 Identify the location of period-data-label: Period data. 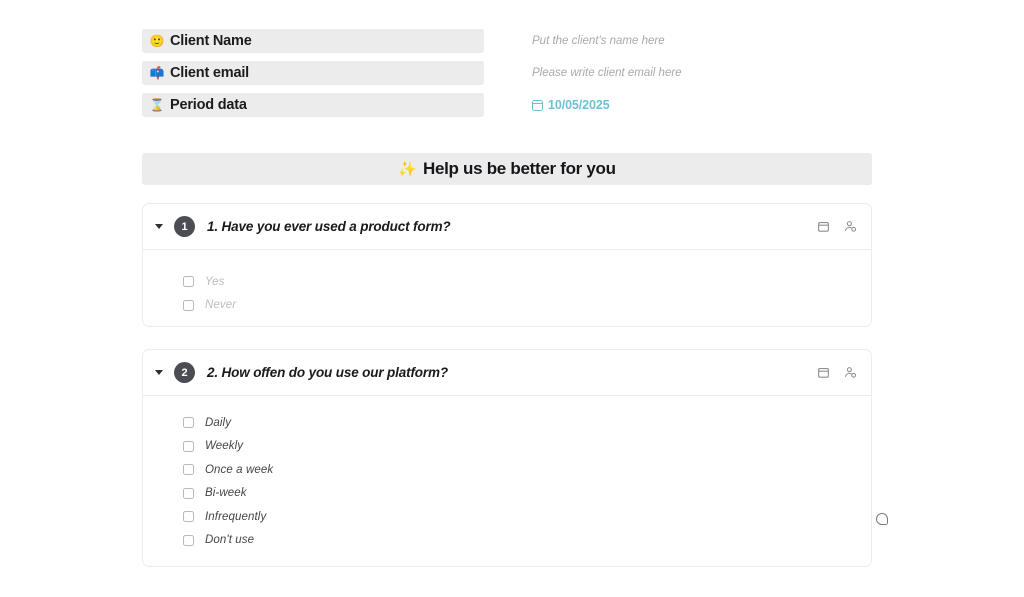
(208, 105).